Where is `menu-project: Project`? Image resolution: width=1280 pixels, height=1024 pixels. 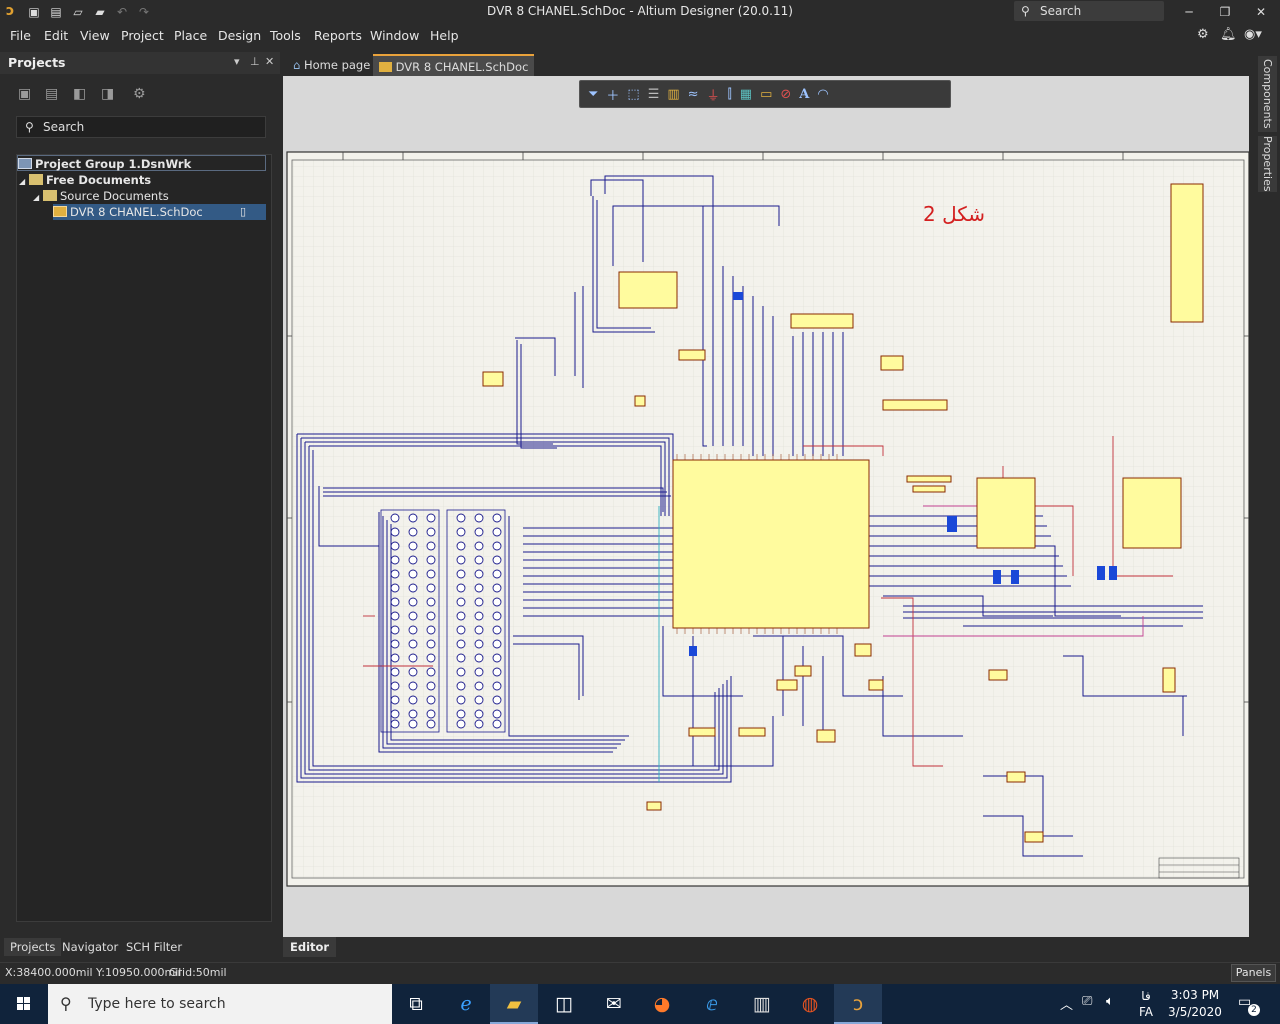 menu-project: Project is located at coordinates (142, 35).